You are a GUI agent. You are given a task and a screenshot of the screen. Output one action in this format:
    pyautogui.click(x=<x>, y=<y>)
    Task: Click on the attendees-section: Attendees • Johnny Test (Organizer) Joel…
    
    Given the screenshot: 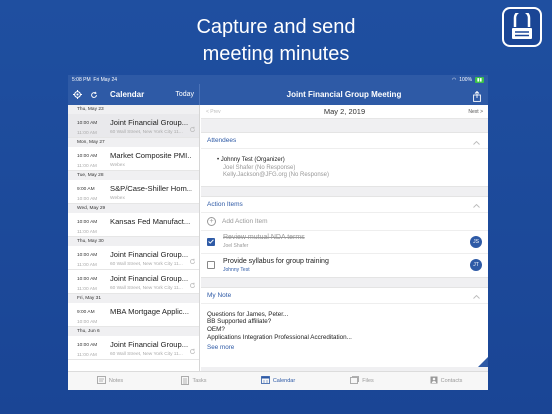 What is the action you would take?
    pyautogui.click(x=344, y=159)
    